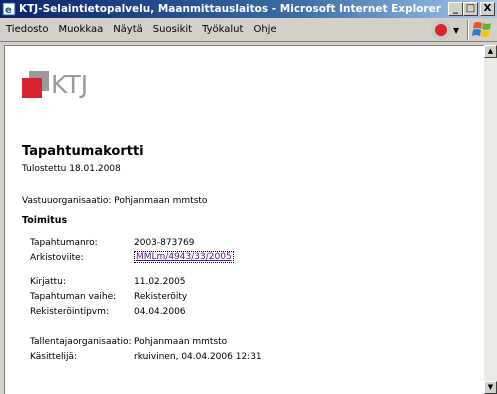 The height and width of the screenshot is (394, 497). Describe the element at coordinates (71, 169) in the screenshot. I see `printed-date: Tulostettu 18.01.2008` at that location.